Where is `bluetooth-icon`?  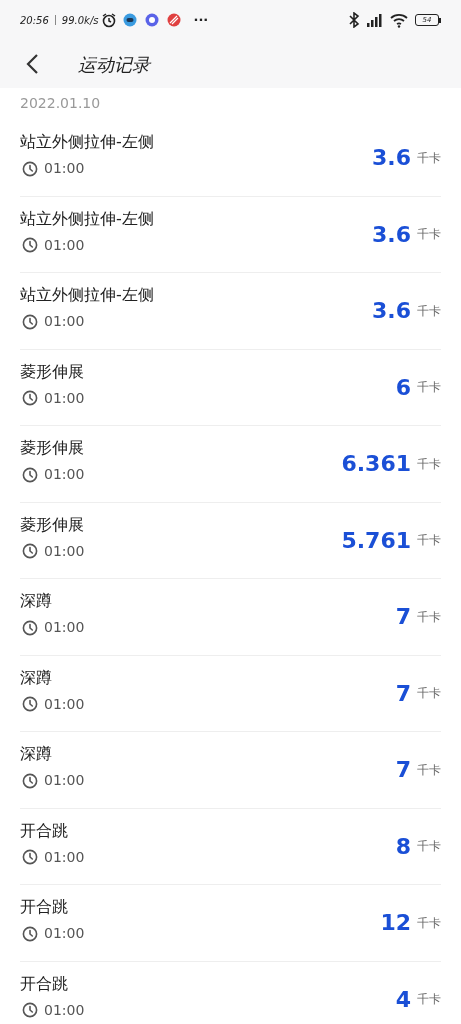
bluetooth-icon is located at coordinates (354, 20).